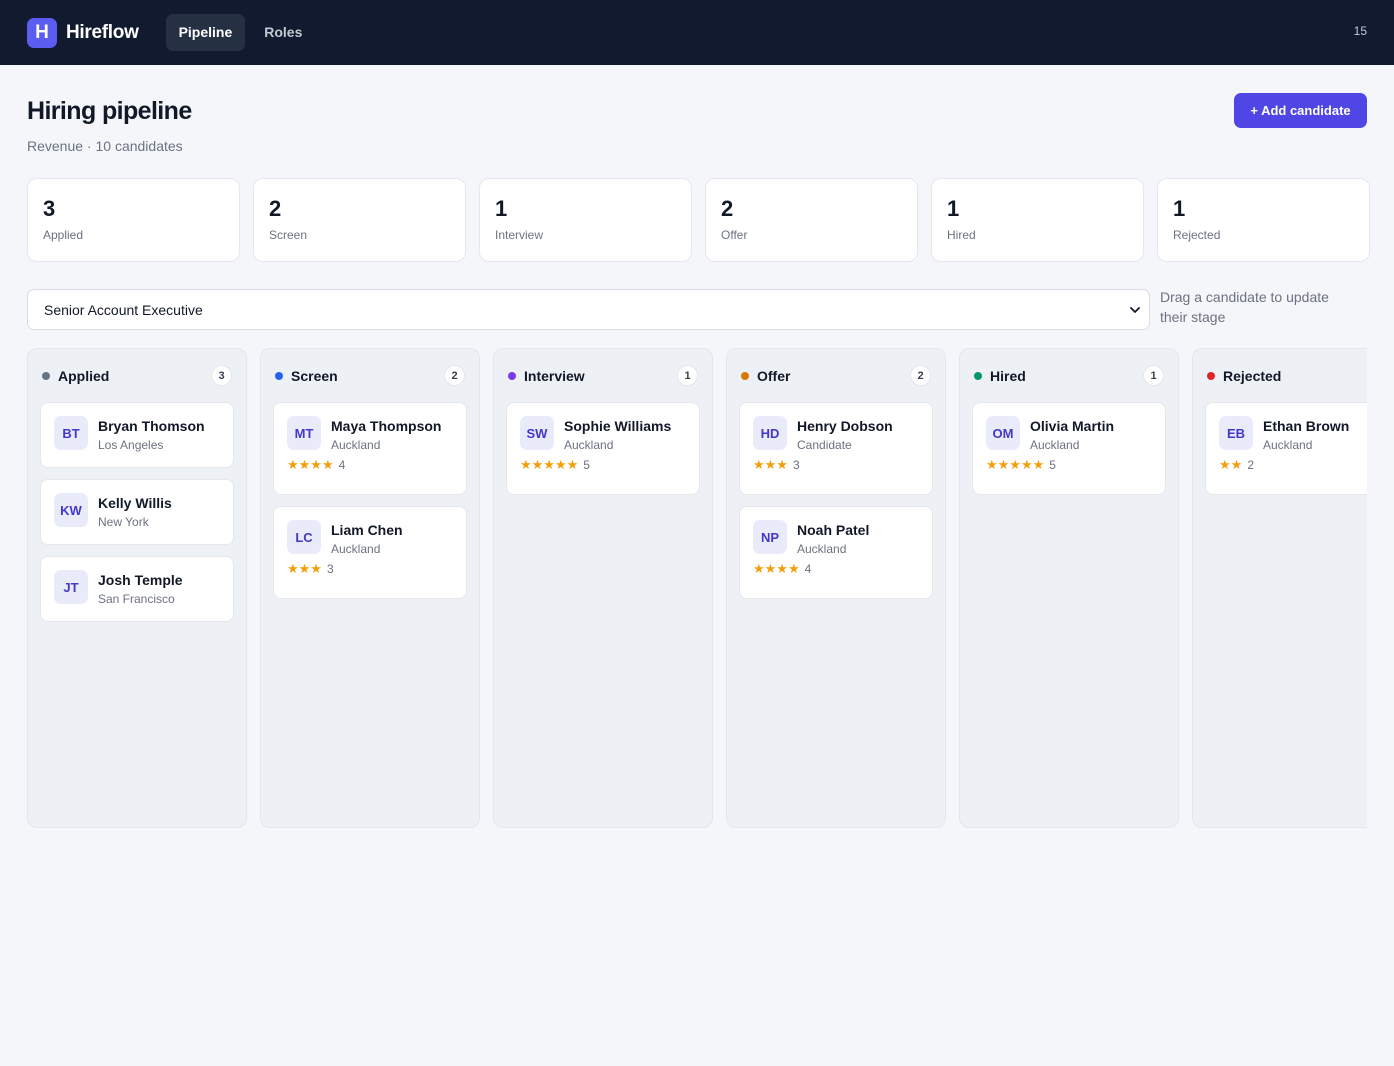 This screenshot has width=1394, height=1066. Describe the element at coordinates (42, 32) in the screenshot. I see `logo-icon: H` at that location.